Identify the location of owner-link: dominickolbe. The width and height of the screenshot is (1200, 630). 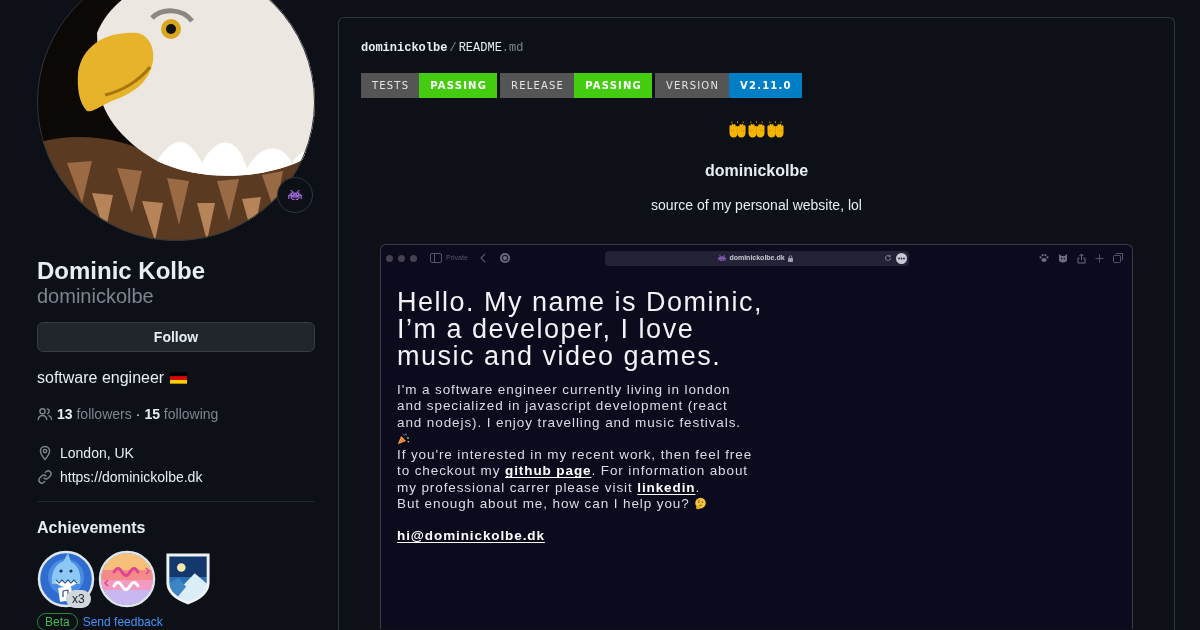
(404, 48).